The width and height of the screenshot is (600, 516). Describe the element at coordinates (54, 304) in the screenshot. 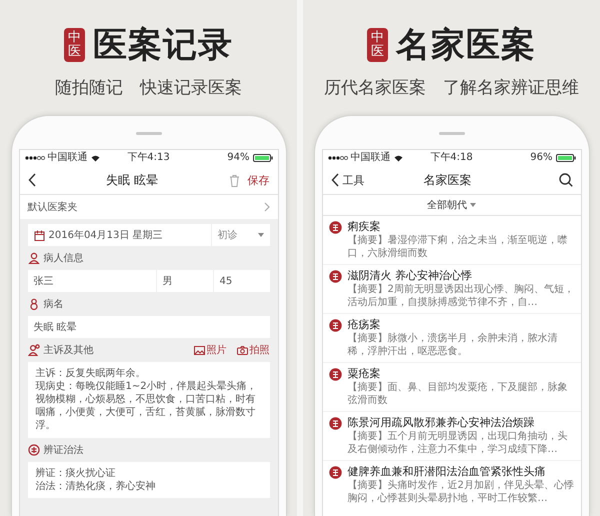

I see `section-label: 病名` at that location.